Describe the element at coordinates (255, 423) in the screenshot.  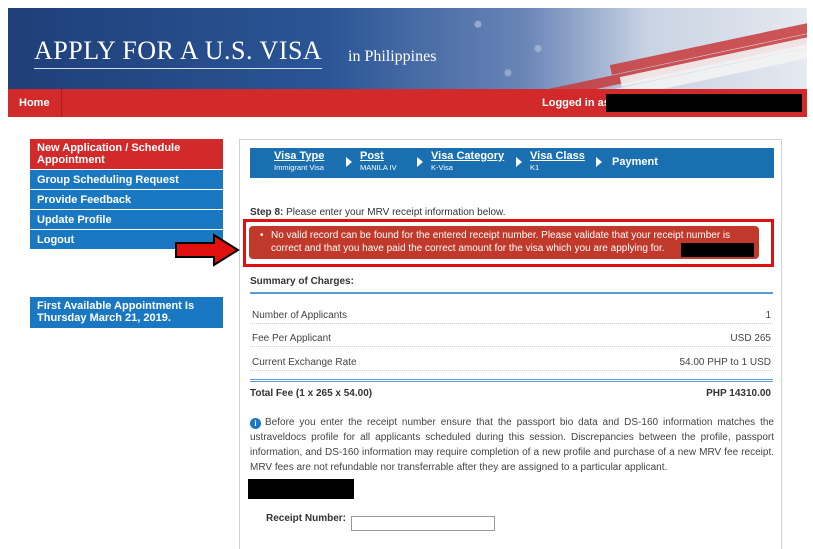
I see `info-icon: i` at that location.